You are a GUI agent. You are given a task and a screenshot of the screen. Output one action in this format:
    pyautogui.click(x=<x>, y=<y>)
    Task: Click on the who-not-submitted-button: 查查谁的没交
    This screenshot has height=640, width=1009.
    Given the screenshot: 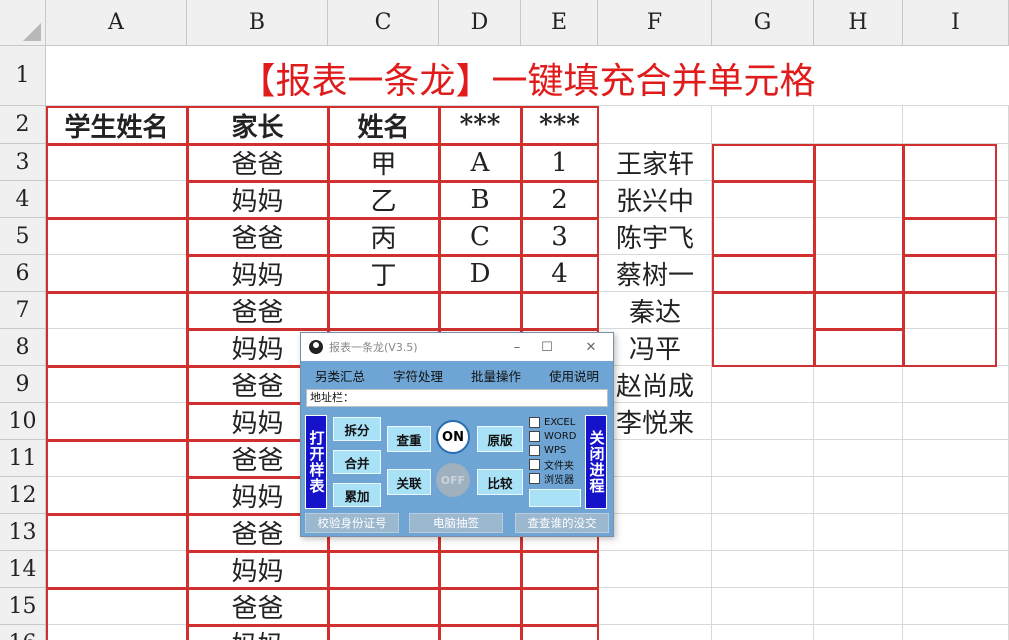 What is the action you would take?
    pyautogui.click(x=562, y=523)
    